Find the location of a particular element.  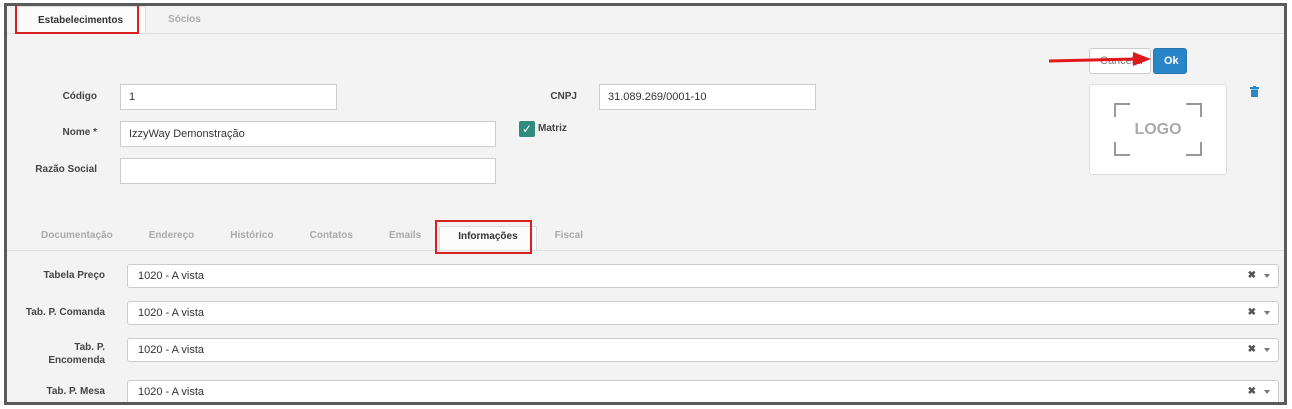

tab-p-mesa-label: Tab. P. Mesa is located at coordinates (75, 391).